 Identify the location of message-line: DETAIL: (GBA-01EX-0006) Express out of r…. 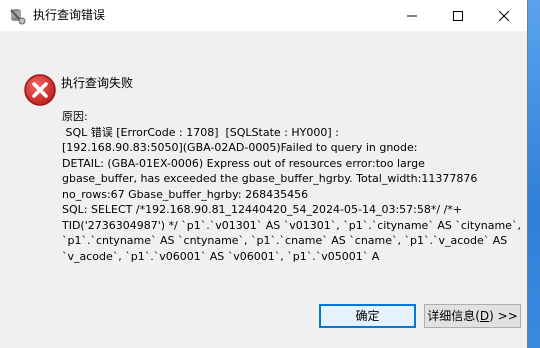
(243, 163).